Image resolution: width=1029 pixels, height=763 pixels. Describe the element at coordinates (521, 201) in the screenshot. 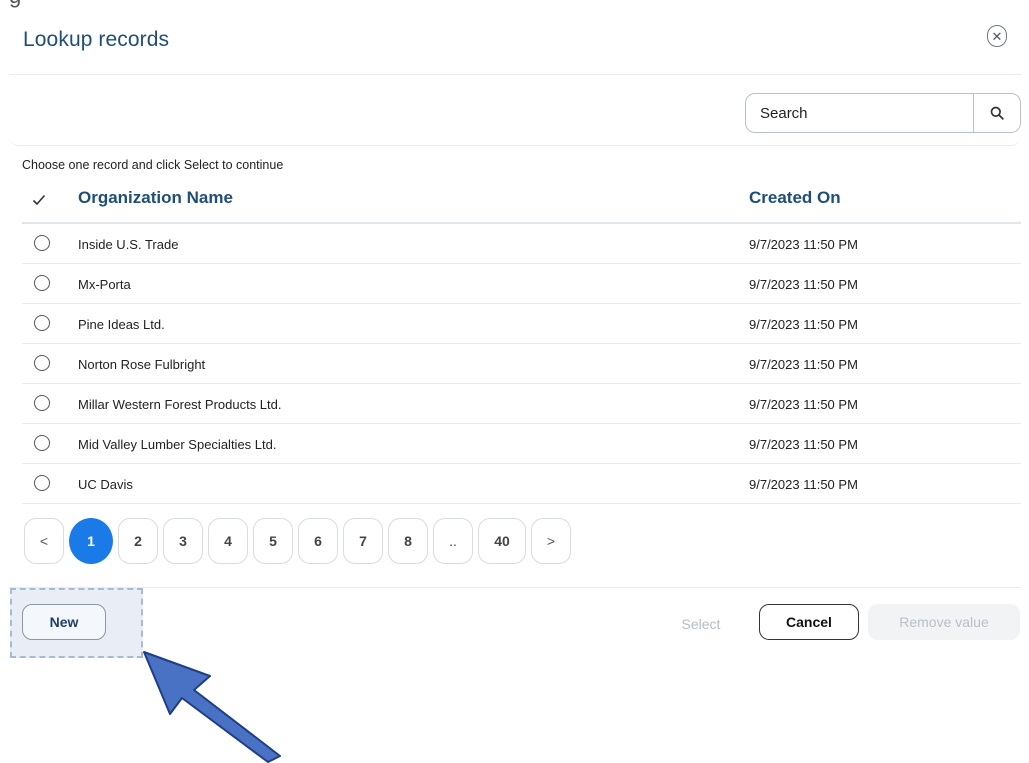

I see `table-header: Organization Name Created On` at that location.